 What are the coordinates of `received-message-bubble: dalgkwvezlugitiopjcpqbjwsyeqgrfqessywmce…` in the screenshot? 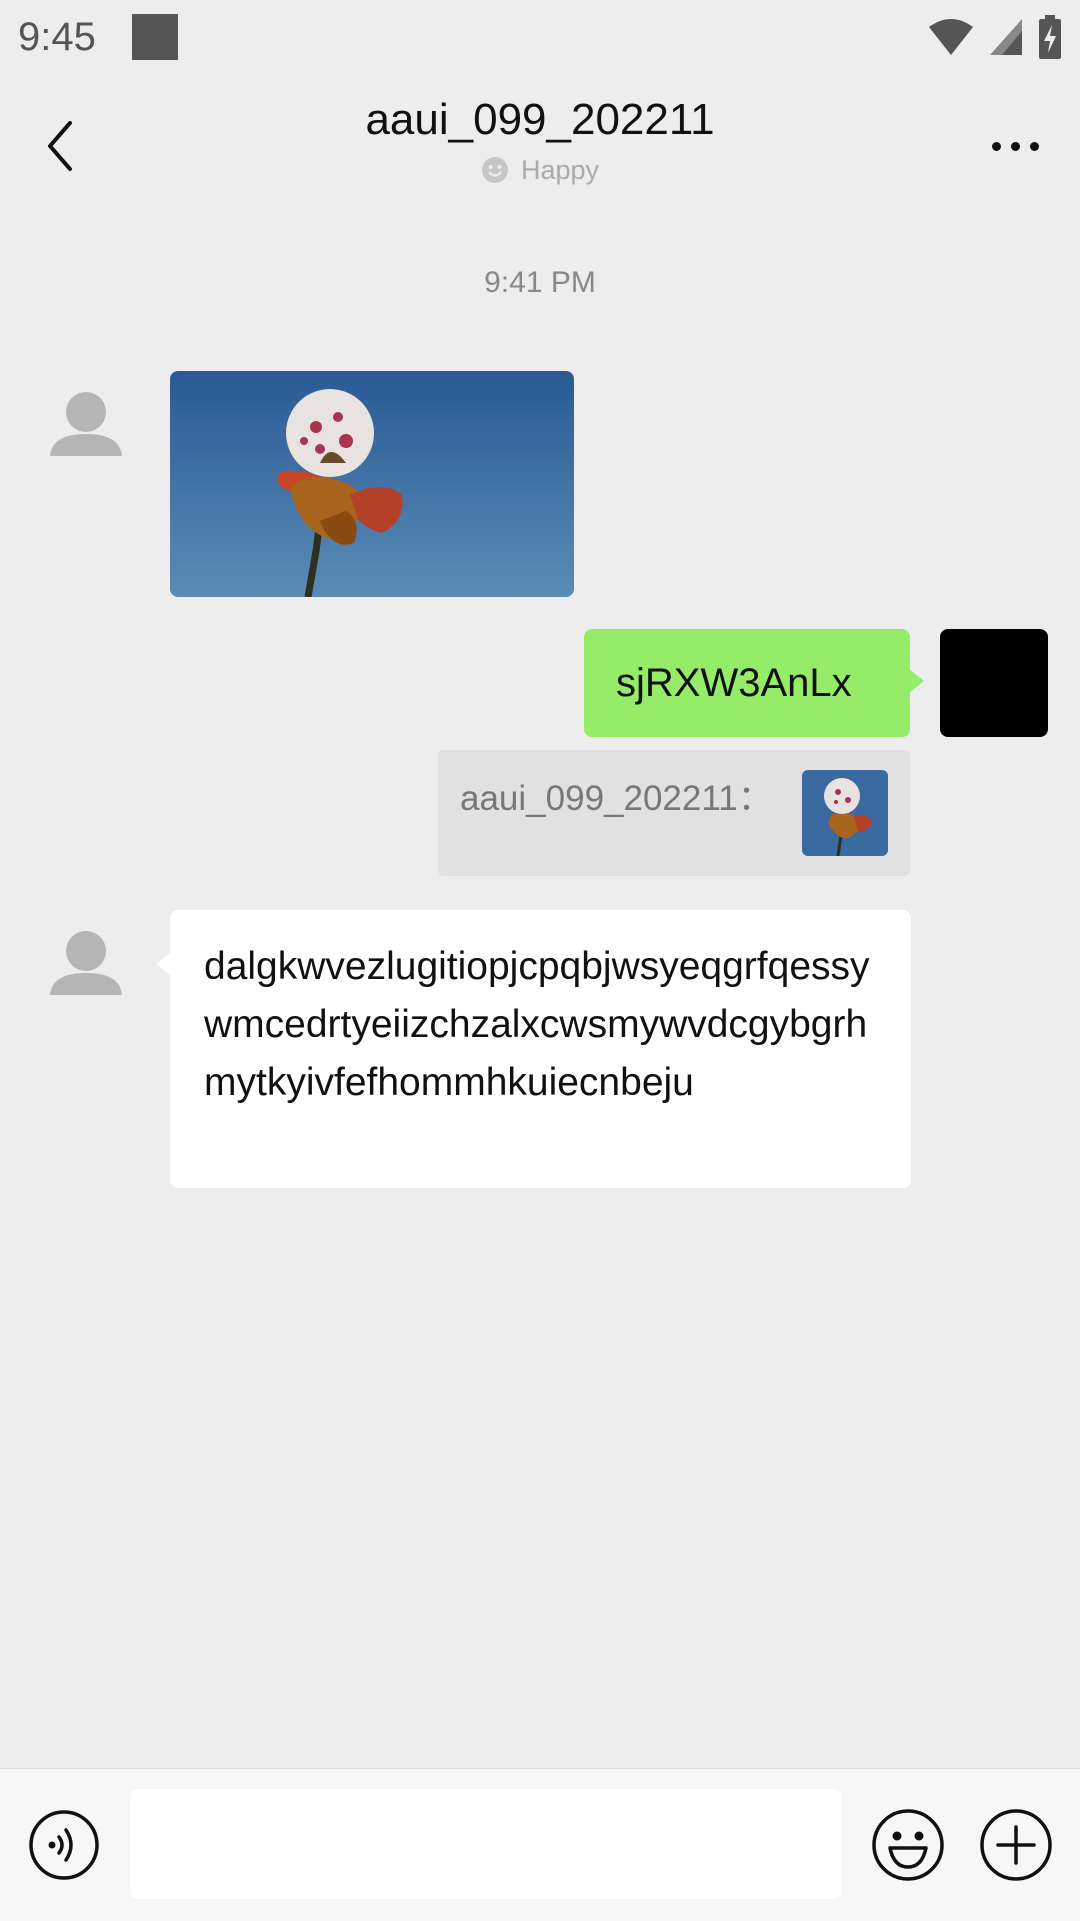 It's located at (533, 1049).